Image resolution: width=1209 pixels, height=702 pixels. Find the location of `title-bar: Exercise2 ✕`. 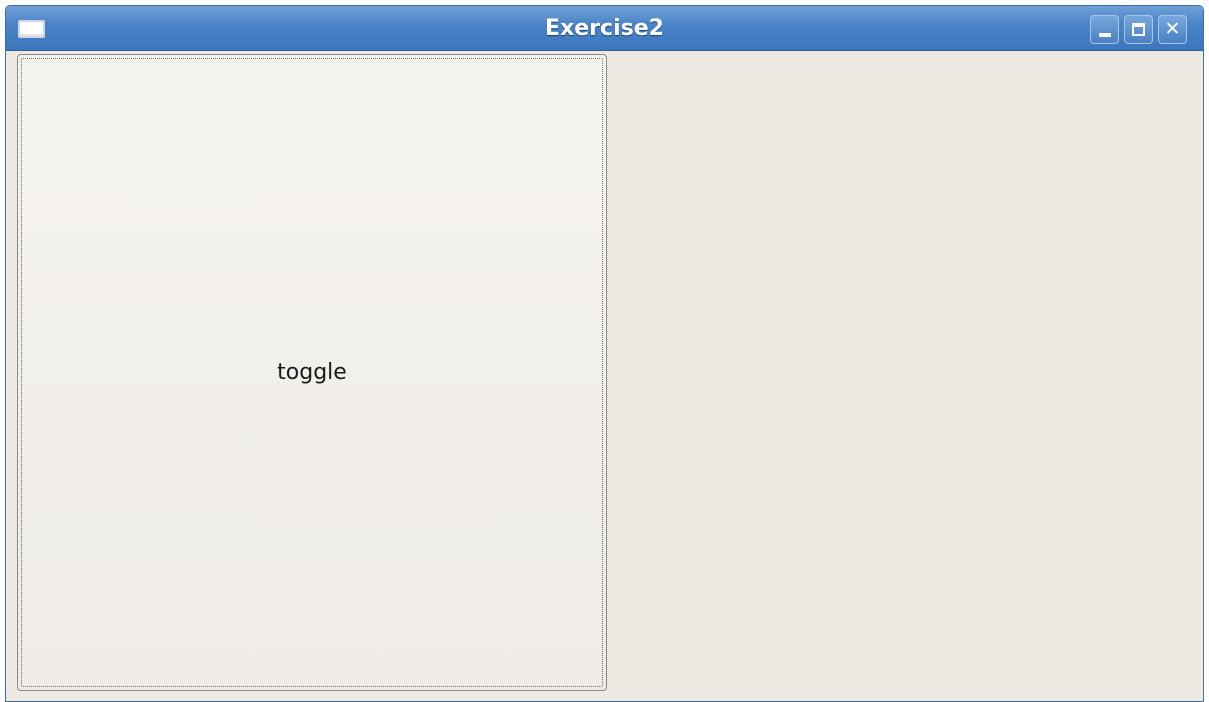

title-bar: Exercise2 ✕ is located at coordinates (604, 28).